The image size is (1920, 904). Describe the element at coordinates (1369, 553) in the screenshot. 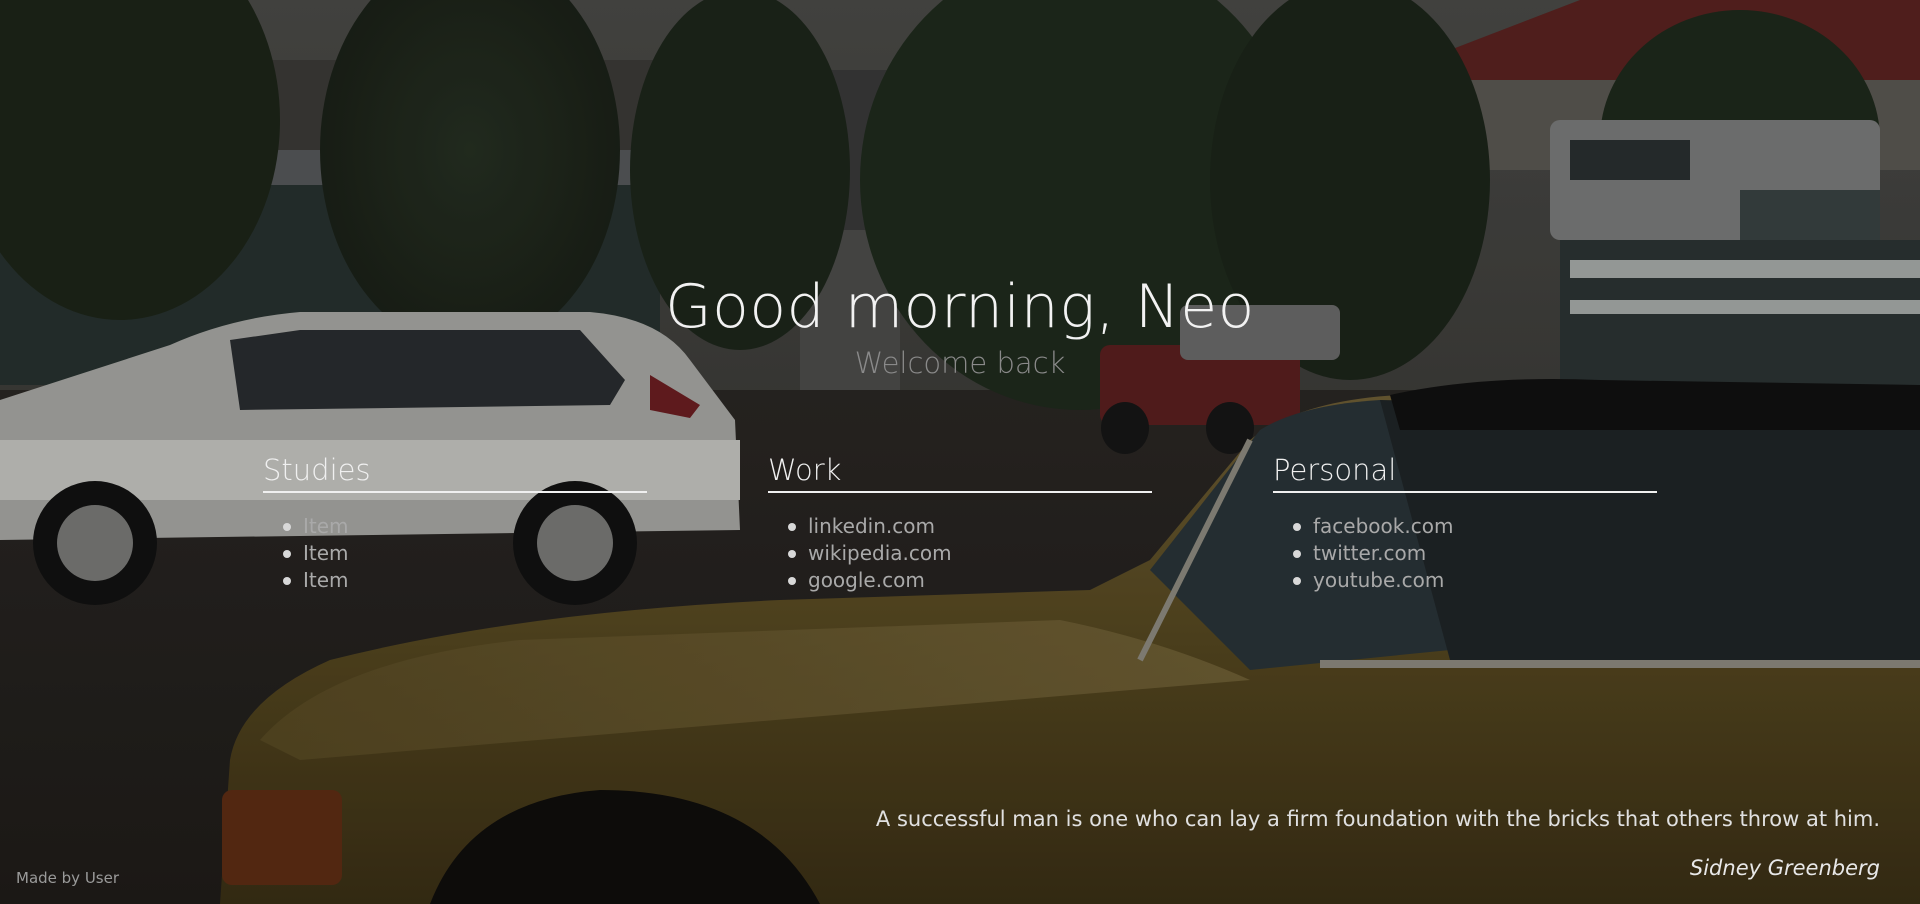

I see `twitter-link: twitter.com` at that location.